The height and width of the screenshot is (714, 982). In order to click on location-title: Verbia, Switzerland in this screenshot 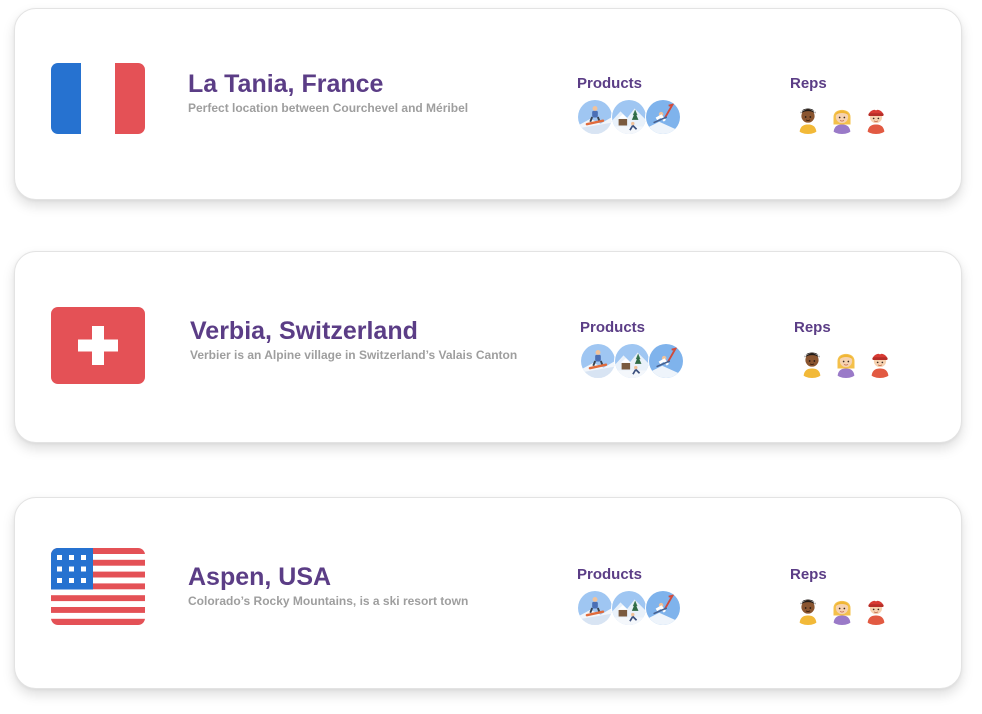, I will do `click(304, 331)`.